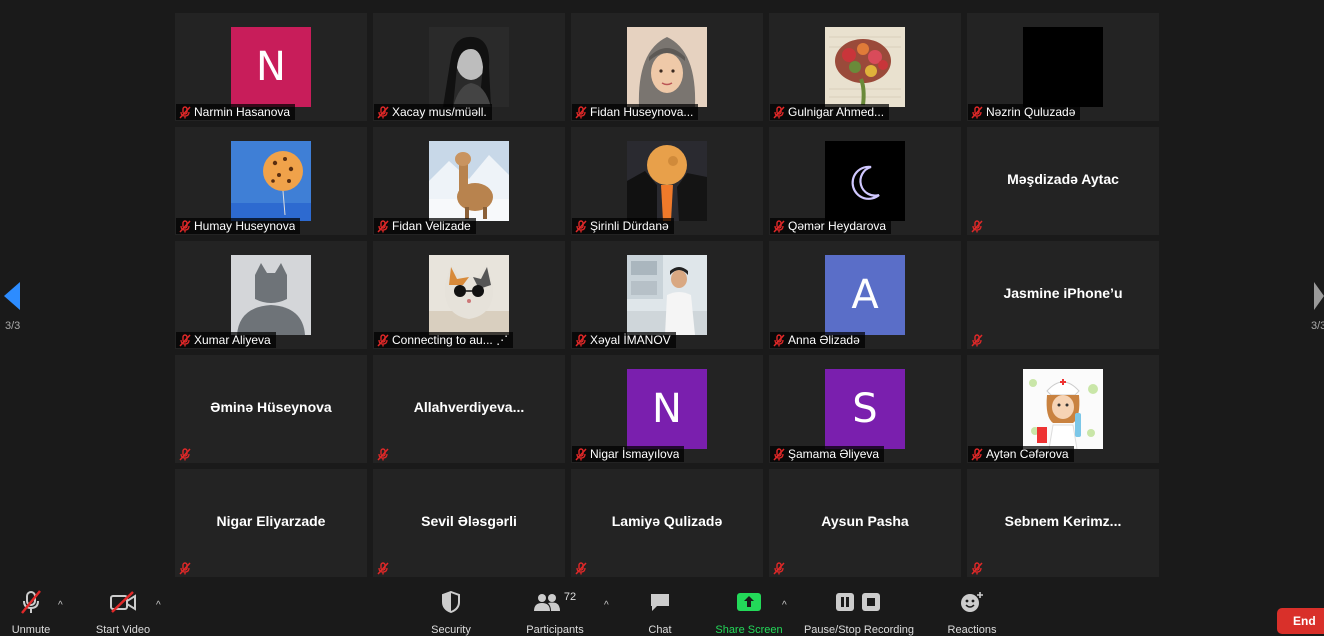 This screenshot has height=636, width=1324. I want to click on participant-tile: Nigar Eliyarzade, so click(271, 523).